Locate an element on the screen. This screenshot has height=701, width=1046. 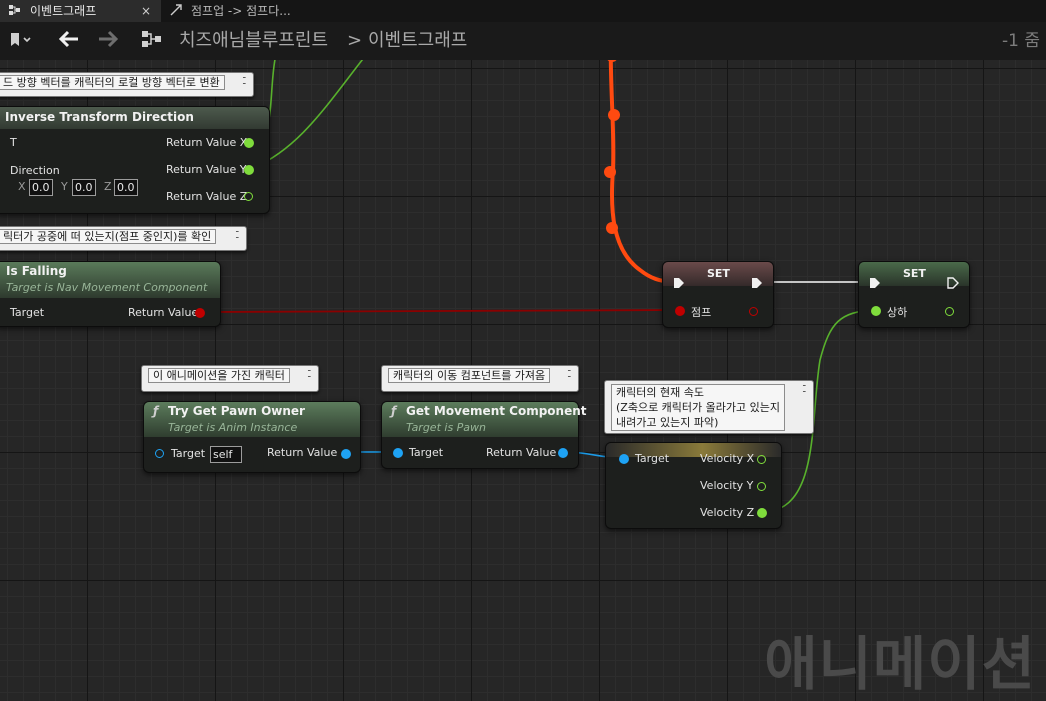
comment-text: 캐릭터의 이동 컴포넌트를 가져옴 is located at coordinates (469, 375).